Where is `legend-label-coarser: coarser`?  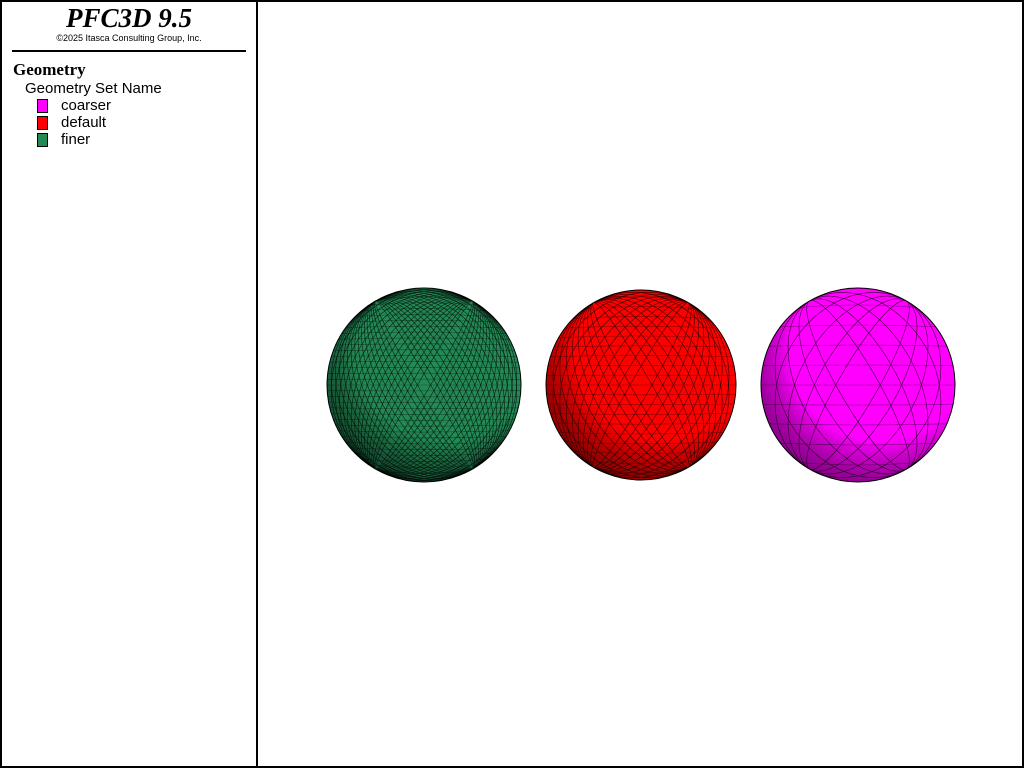
legend-label-coarser: coarser is located at coordinates (86, 105).